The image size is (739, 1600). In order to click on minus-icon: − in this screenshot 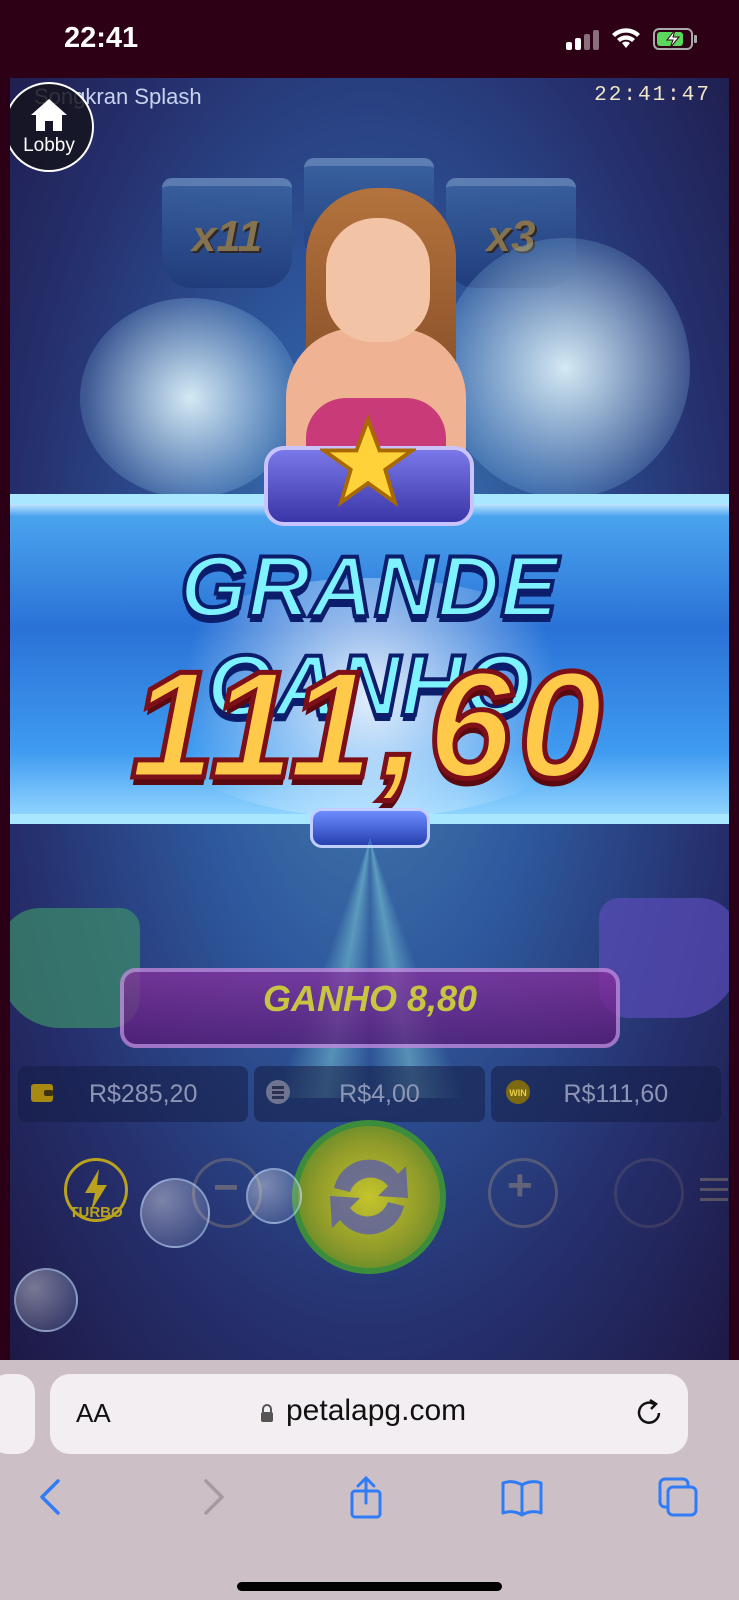, I will do `click(226, 1187)`.